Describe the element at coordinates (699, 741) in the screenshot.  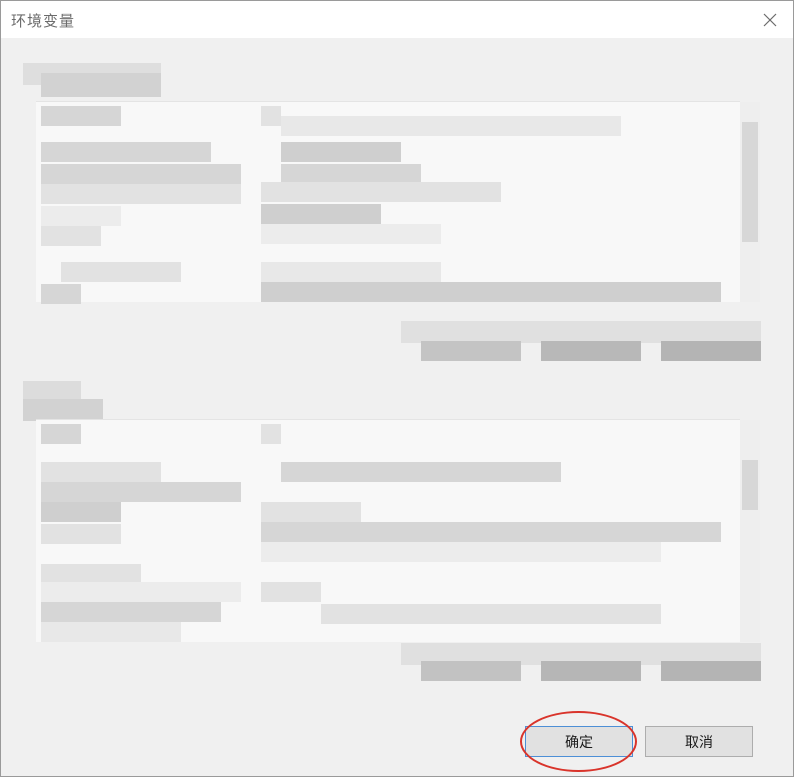
I see `cancel-button: 取消` at that location.